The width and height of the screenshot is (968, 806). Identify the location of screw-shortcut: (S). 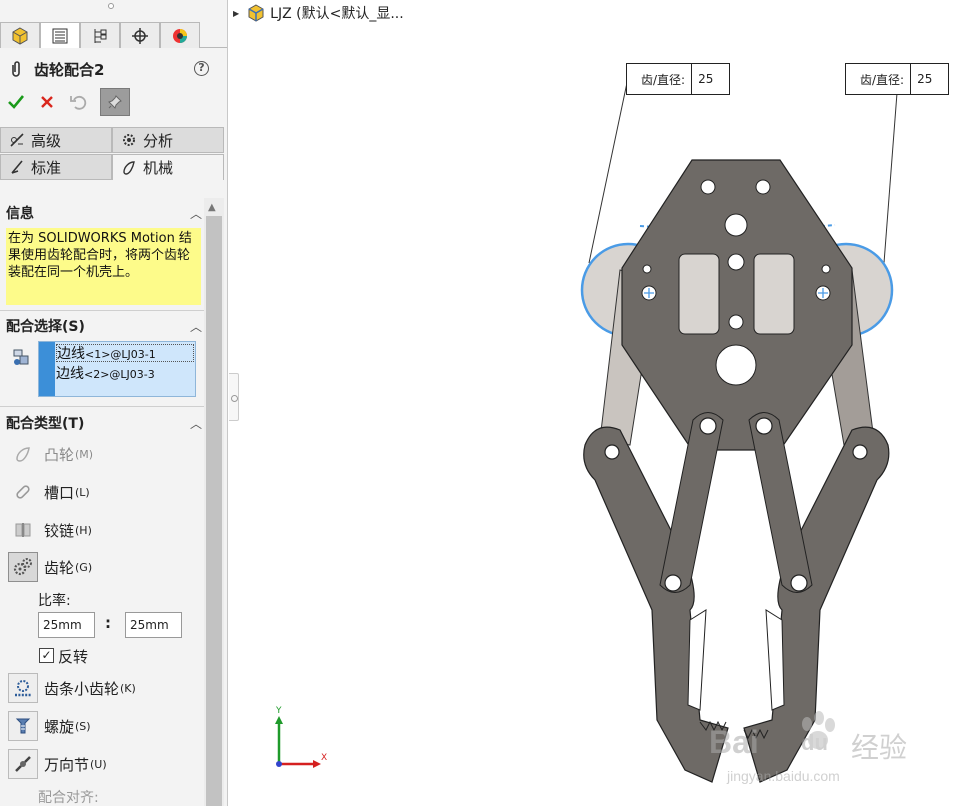
(83, 726).